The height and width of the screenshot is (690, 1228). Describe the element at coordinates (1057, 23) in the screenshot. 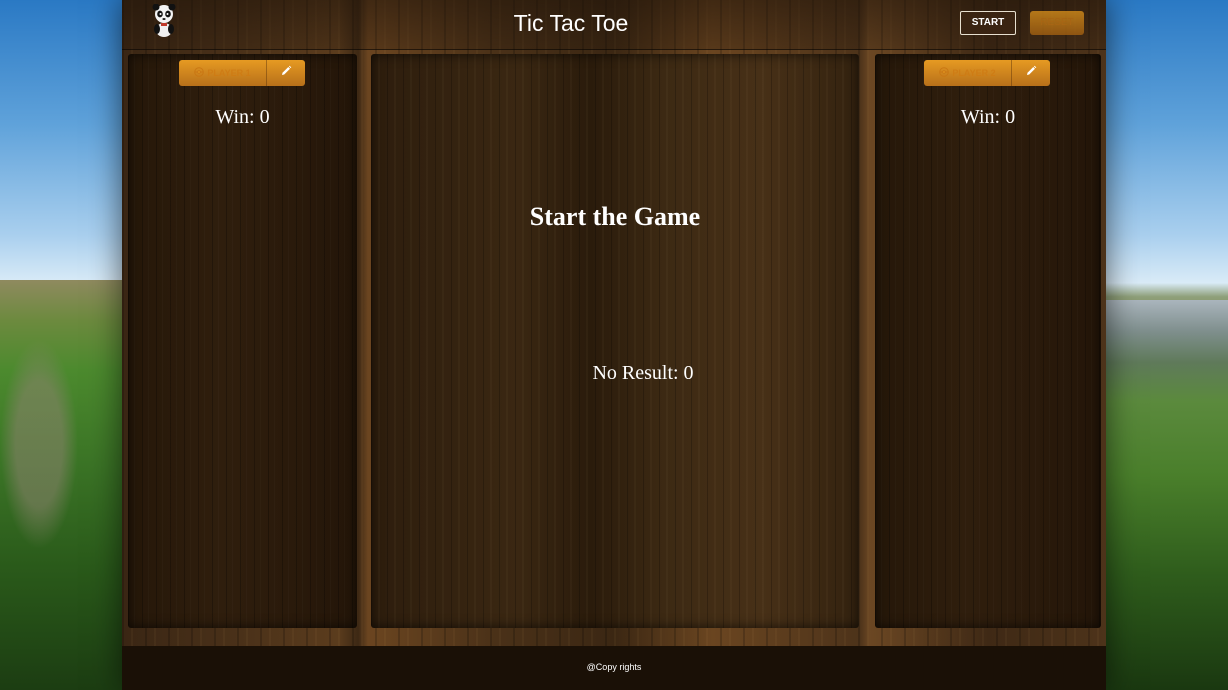

I see `reset-button: RESET` at that location.